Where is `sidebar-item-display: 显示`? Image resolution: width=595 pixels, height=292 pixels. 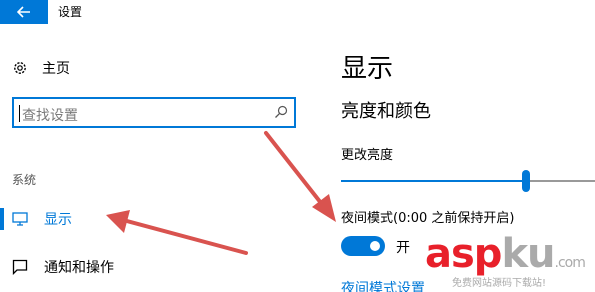
sidebar-item-display: 显示 is located at coordinates (42, 219).